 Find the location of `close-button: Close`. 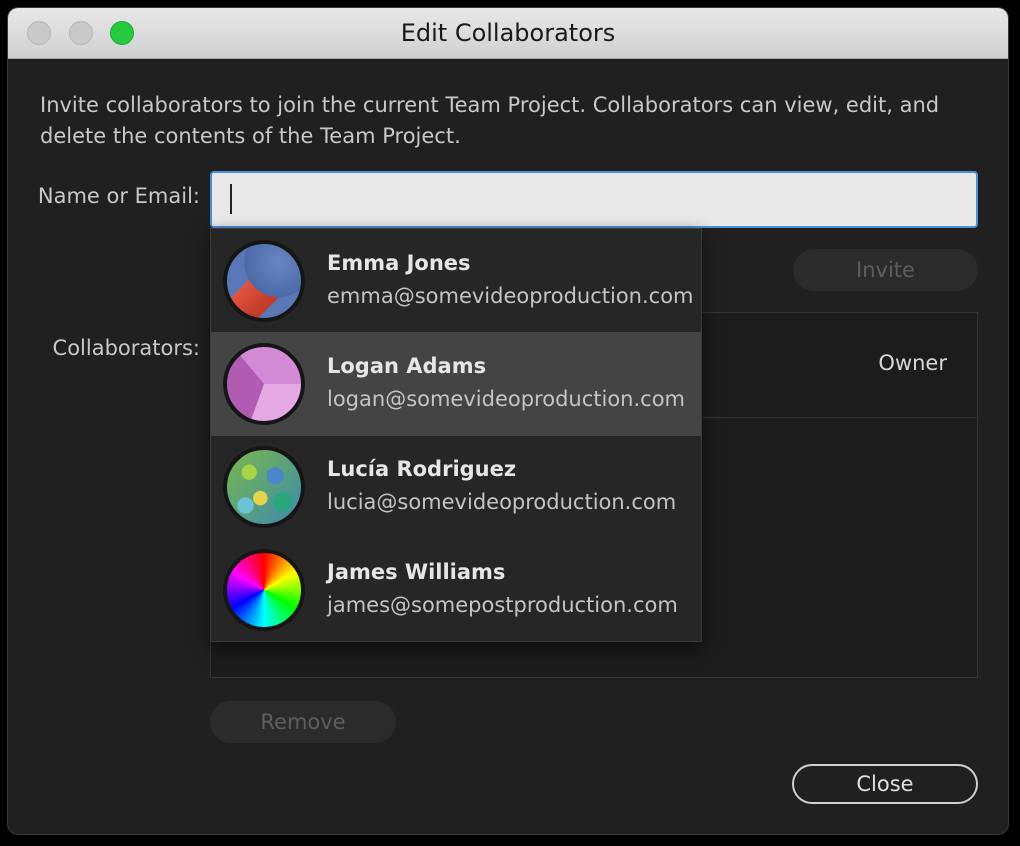

close-button: Close is located at coordinates (885, 784).